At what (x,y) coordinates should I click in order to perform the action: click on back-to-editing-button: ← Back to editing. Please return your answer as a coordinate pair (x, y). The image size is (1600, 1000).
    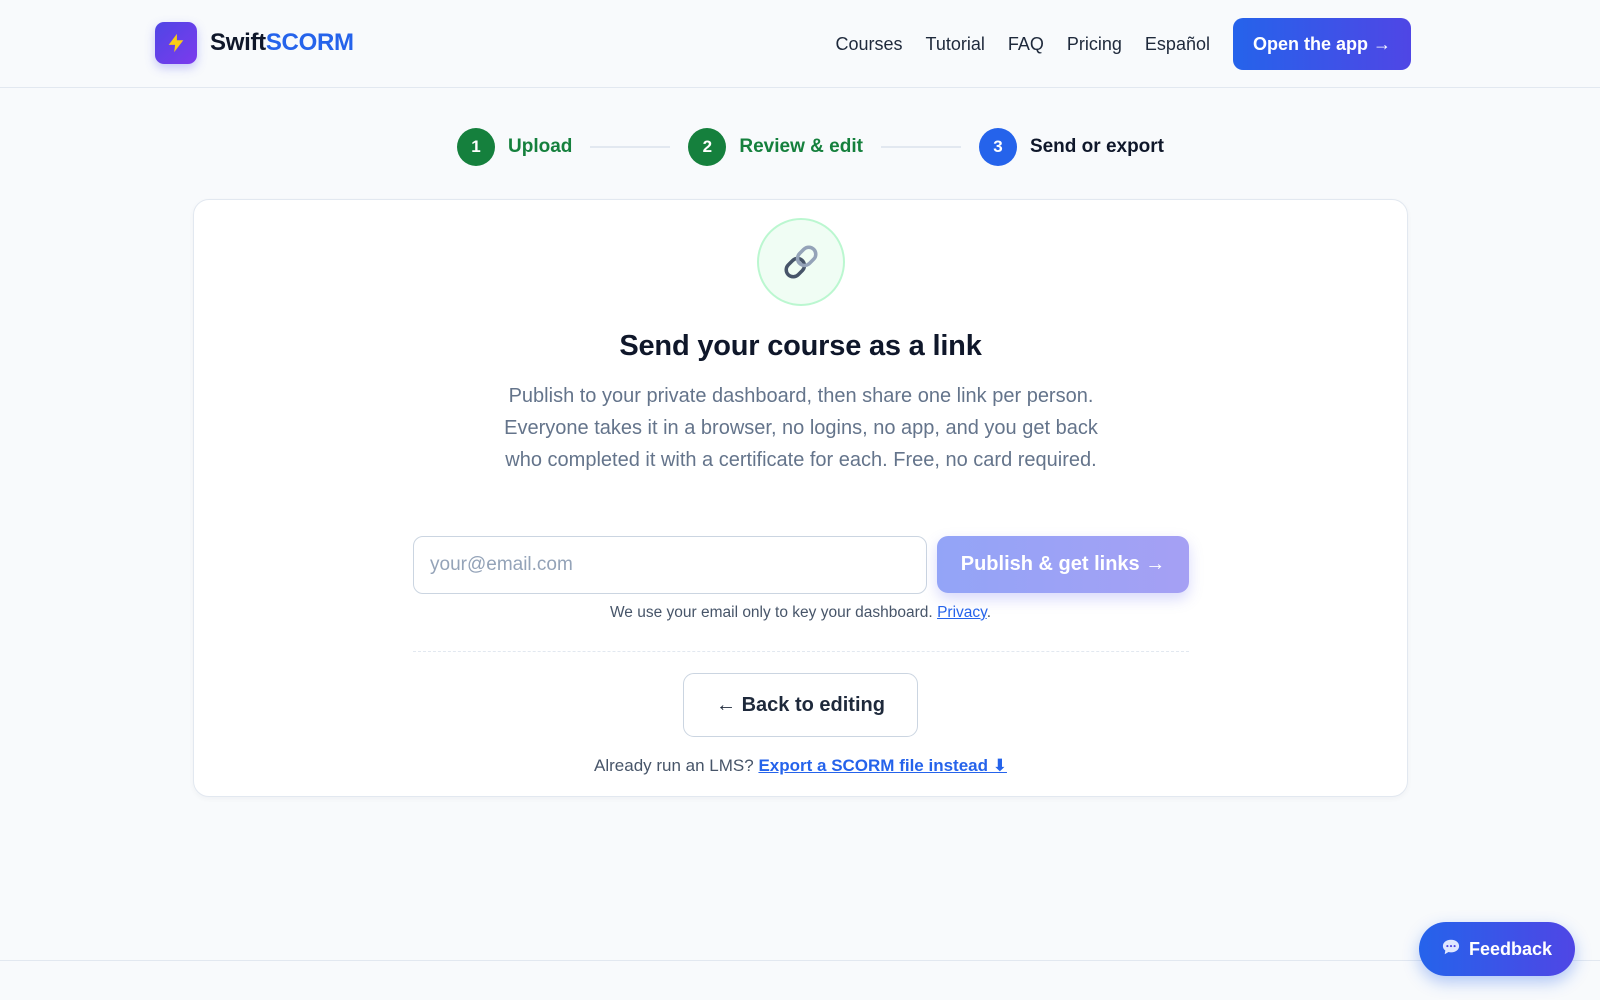
    Looking at the image, I should click on (800, 705).